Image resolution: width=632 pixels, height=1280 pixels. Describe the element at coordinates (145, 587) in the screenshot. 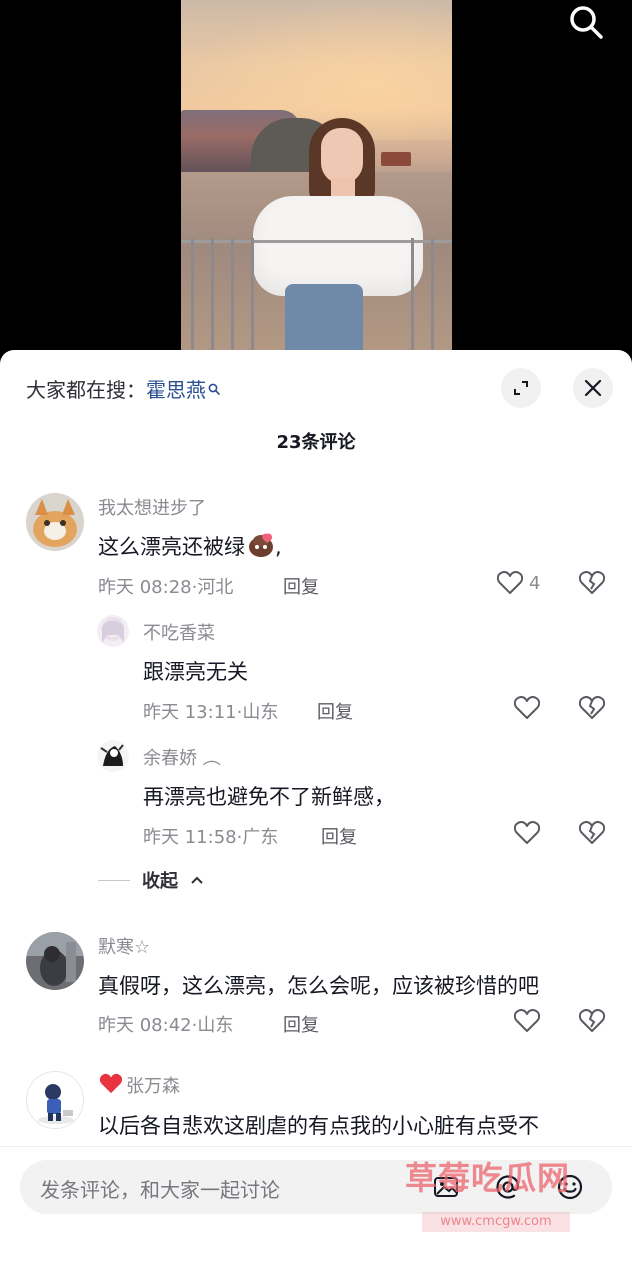

I see `comment-time: 昨天 08:28` at that location.